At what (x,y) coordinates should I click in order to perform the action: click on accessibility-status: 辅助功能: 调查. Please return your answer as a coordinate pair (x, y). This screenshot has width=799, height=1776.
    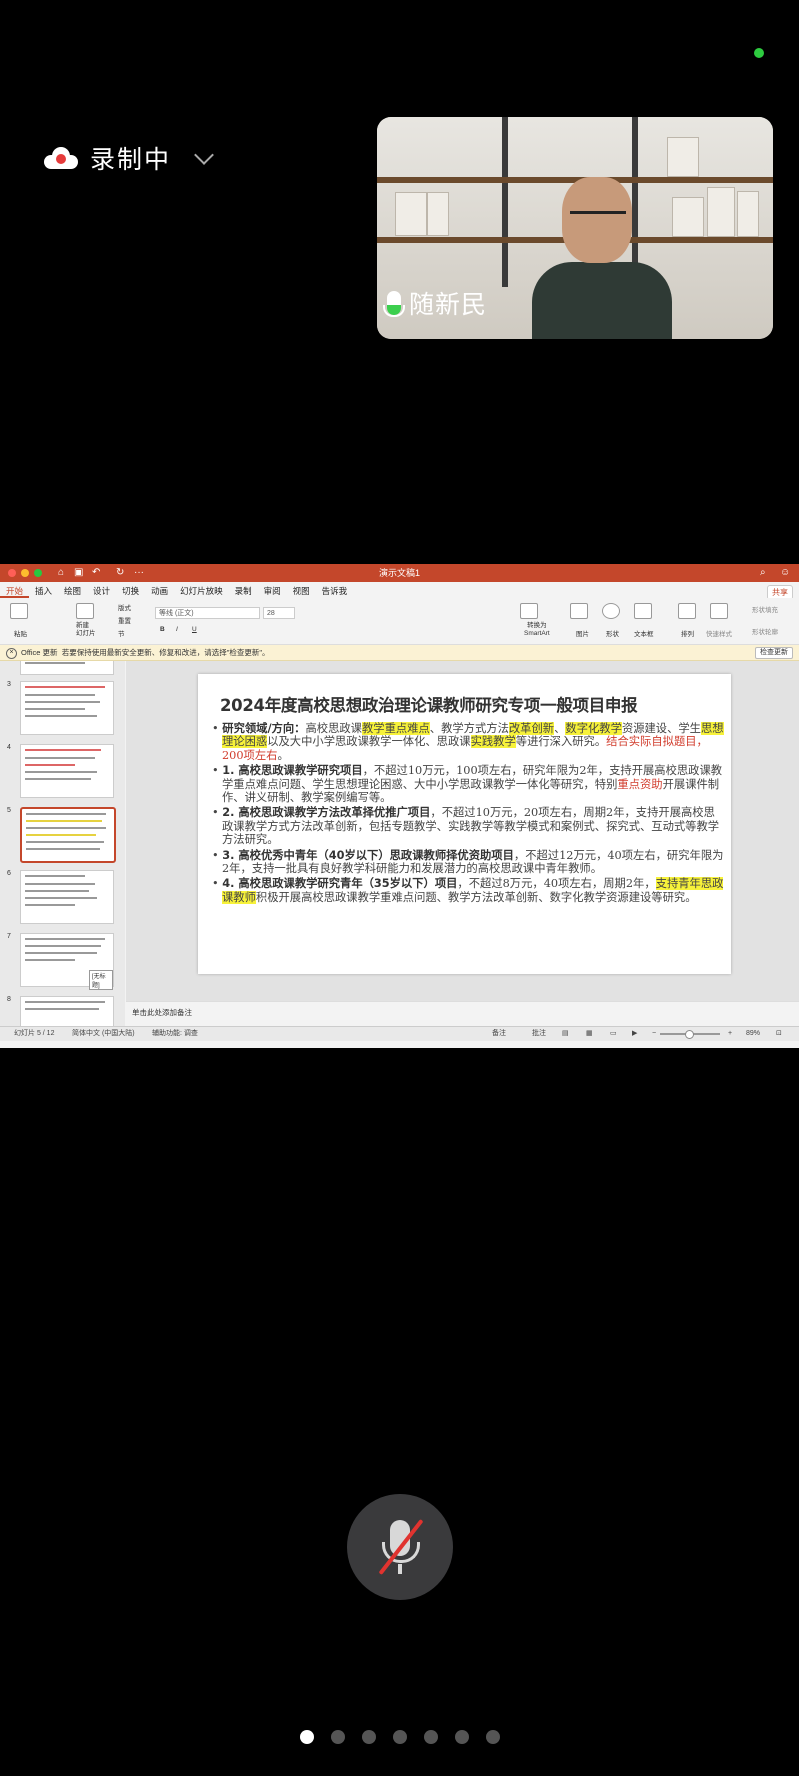
    Looking at the image, I should click on (175, 1033).